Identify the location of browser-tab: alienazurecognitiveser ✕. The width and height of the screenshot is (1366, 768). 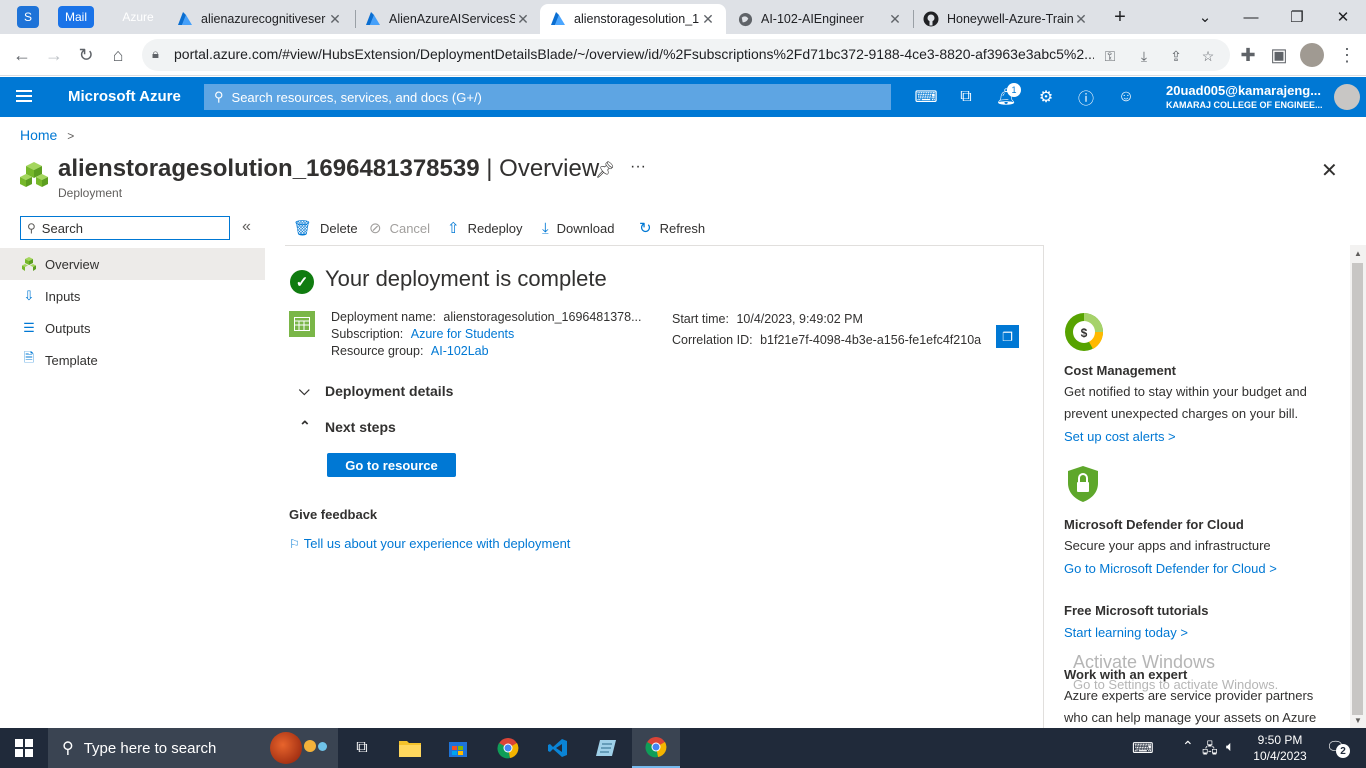
(260, 19).